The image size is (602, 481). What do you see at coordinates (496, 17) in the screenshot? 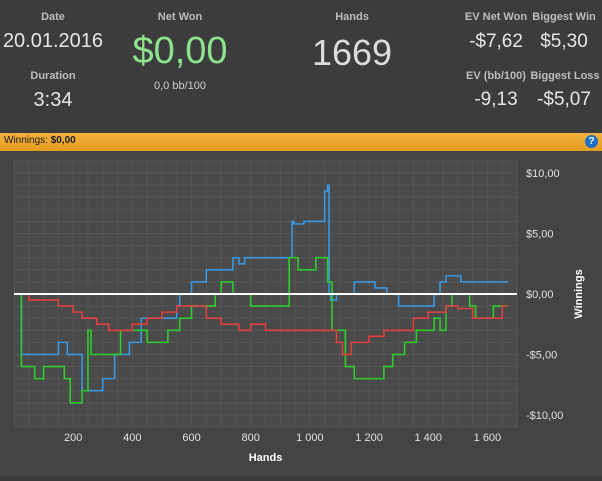
I see `ev-net-won-label: EV Net Won` at bounding box center [496, 17].